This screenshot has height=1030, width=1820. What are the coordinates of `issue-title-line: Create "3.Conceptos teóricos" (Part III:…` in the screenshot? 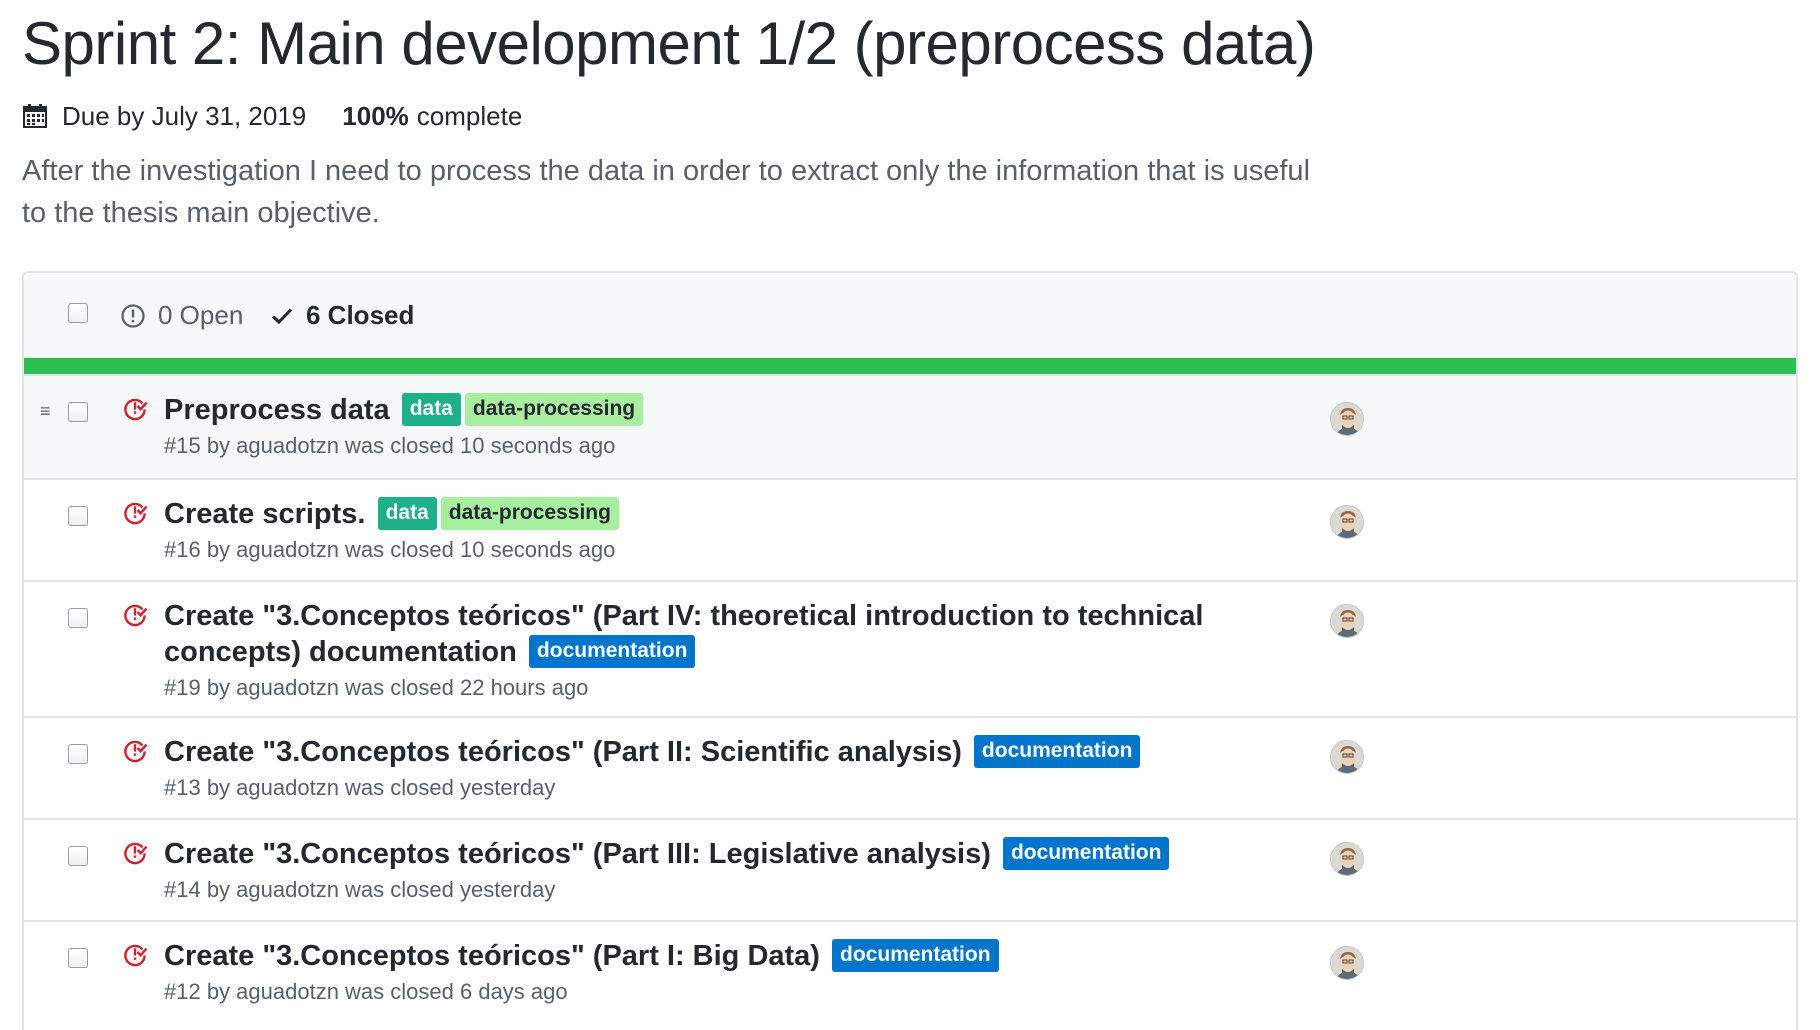 It's located at (724, 854).